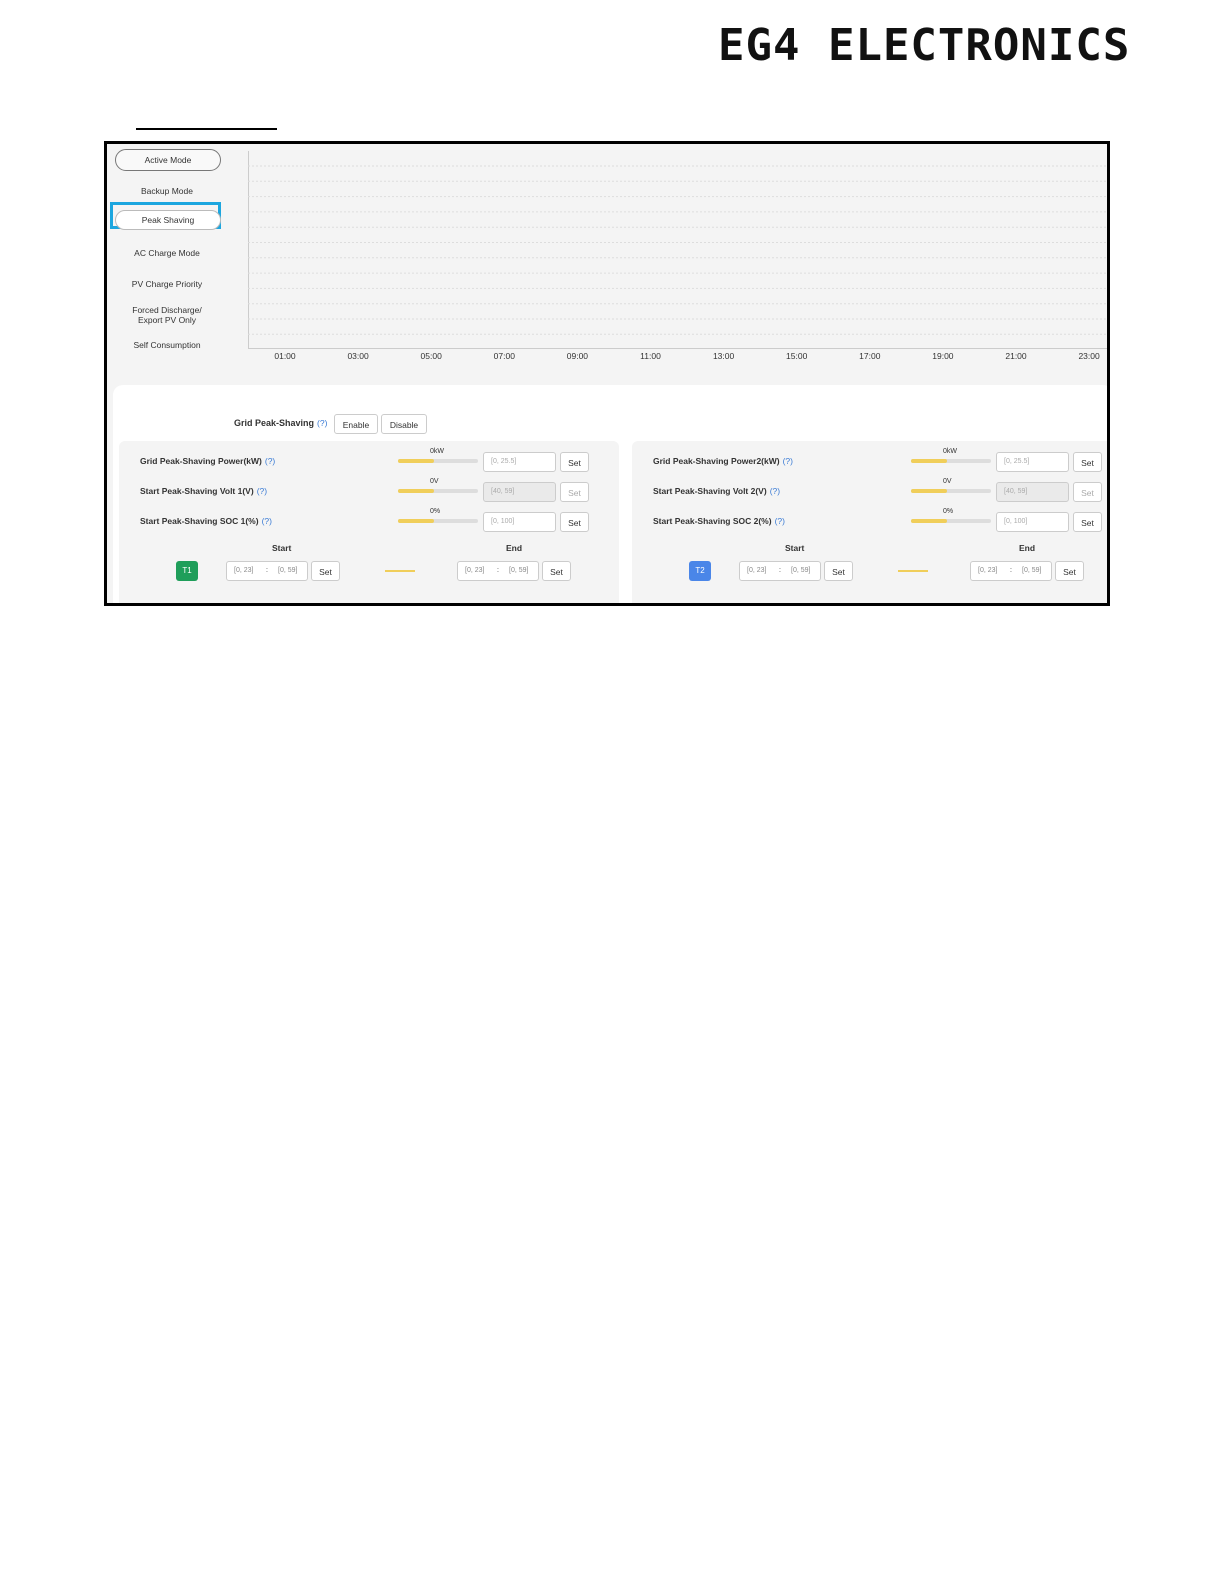 The width and height of the screenshot is (1224, 1584). I want to click on mode-forced-discharge: Forced Discharge/ Export PV Only, so click(167, 315).